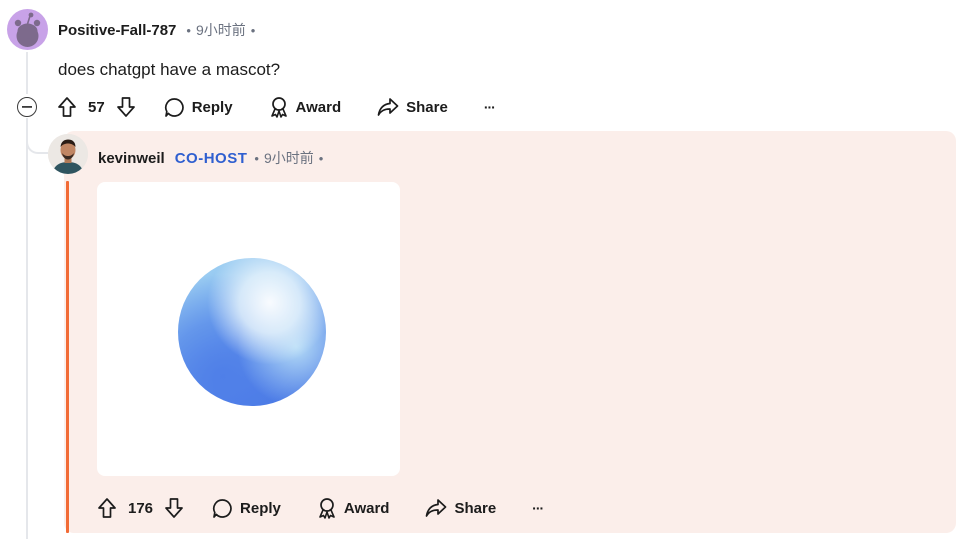  I want to click on user-avatar, so click(27, 29).